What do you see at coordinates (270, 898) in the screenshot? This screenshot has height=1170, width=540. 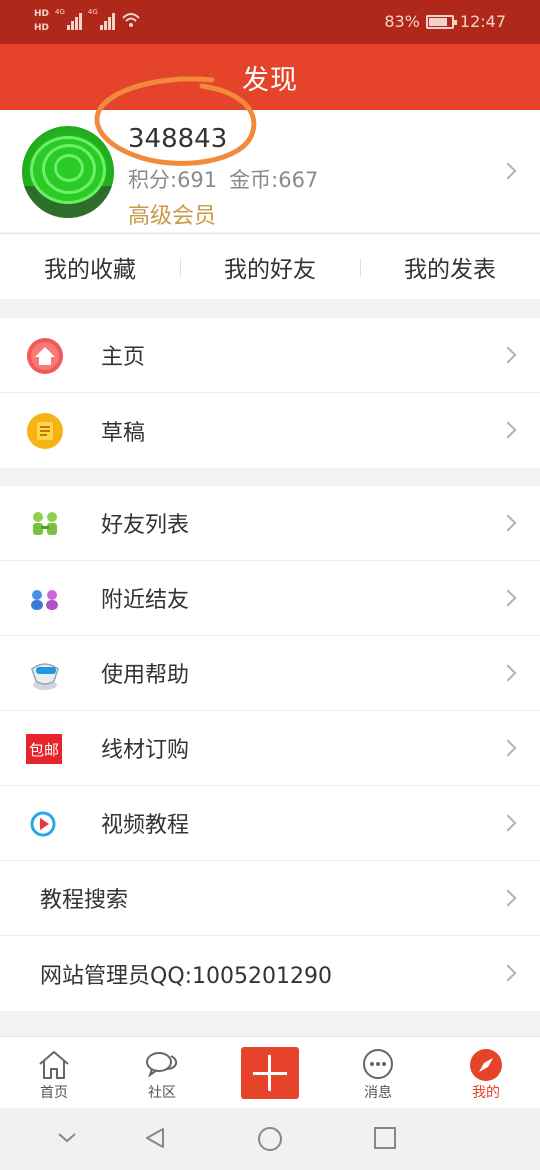 I see `menu-item-tutorial-search: 教程搜索` at bounding box center [270, 898].